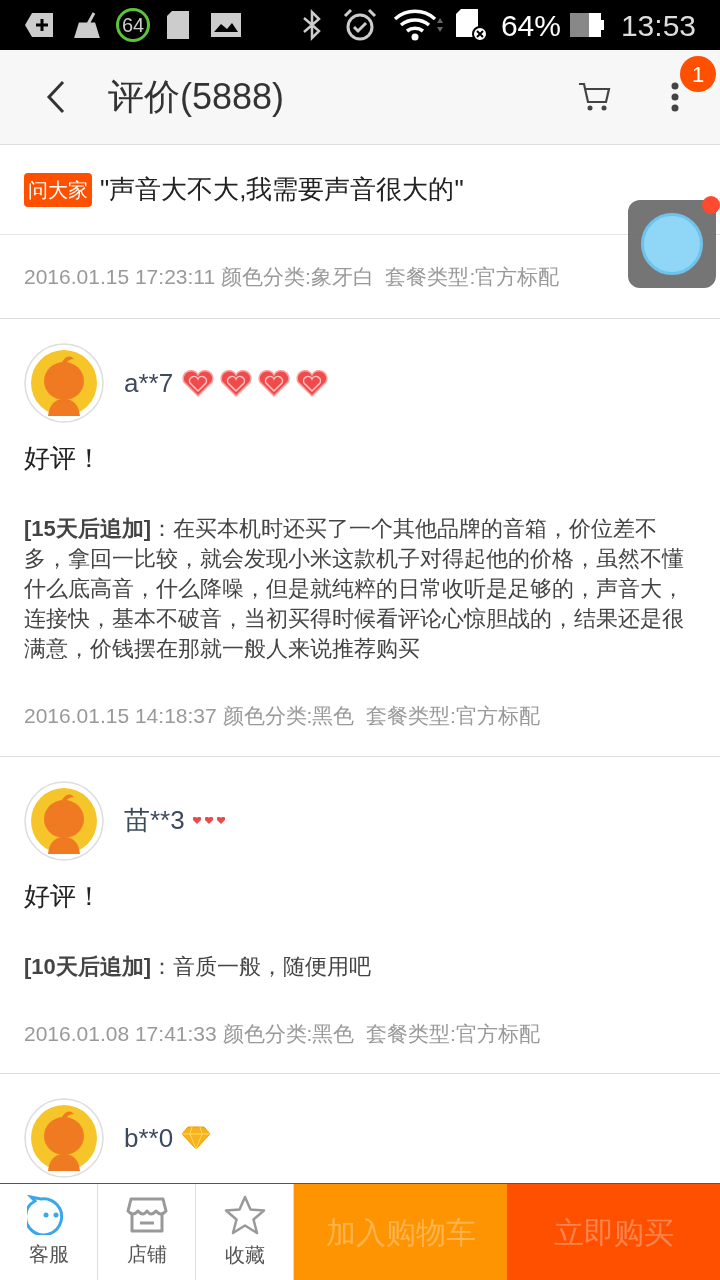 The image size is (720, 1280). What do you see at coordinates (586, 25) in the screenshot?
I see `battery-icon` at bounding box center [586, 25].